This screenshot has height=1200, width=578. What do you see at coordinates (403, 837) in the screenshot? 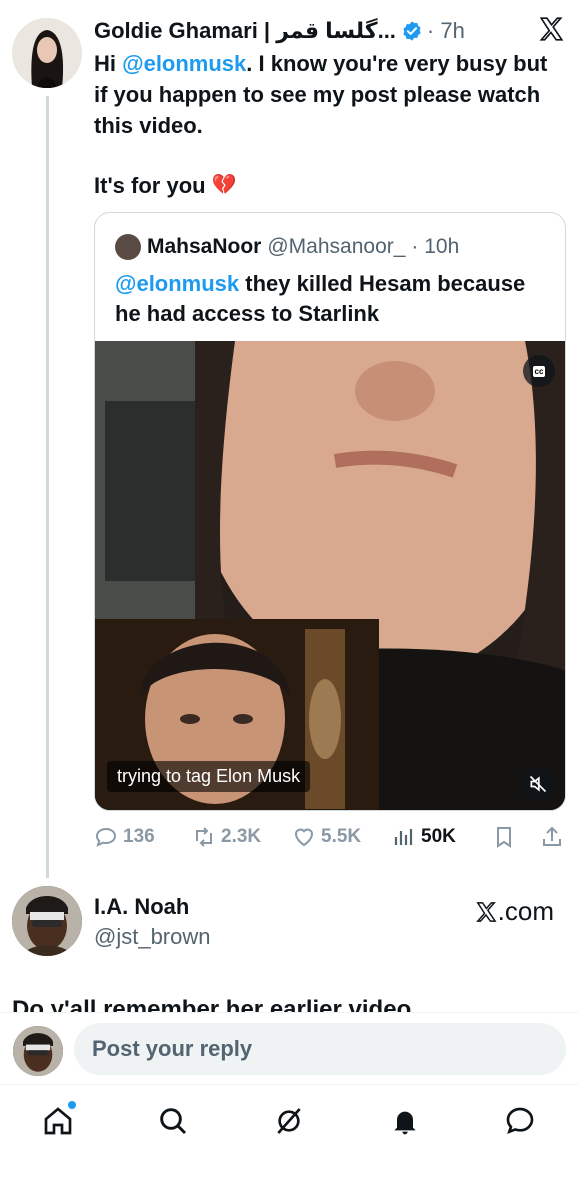
I see `views-icon` at bounding box center [403, 837].